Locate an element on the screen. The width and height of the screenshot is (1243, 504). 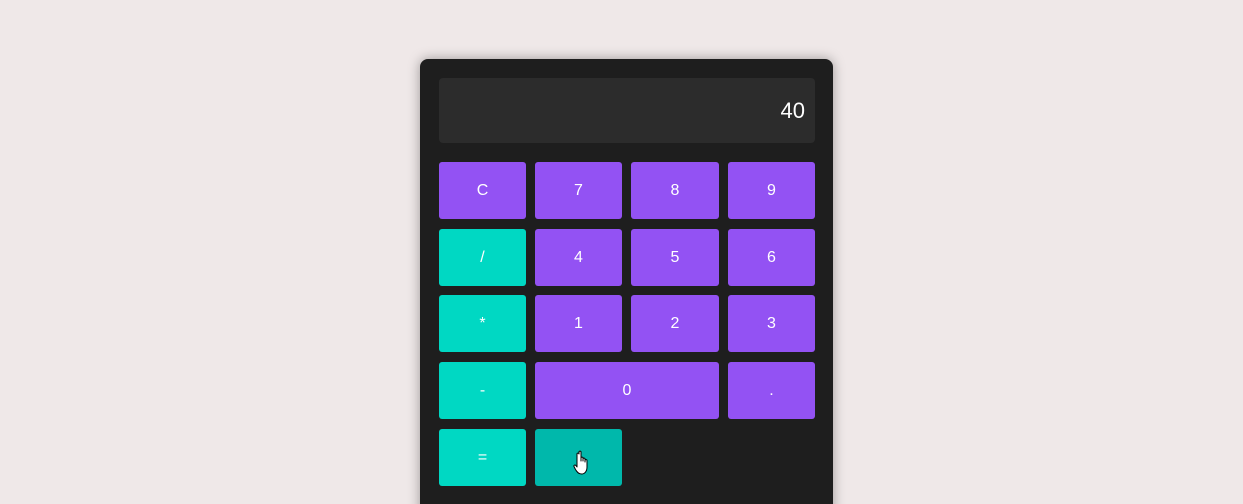
clear-button: C is located at coordinates (482, 190).